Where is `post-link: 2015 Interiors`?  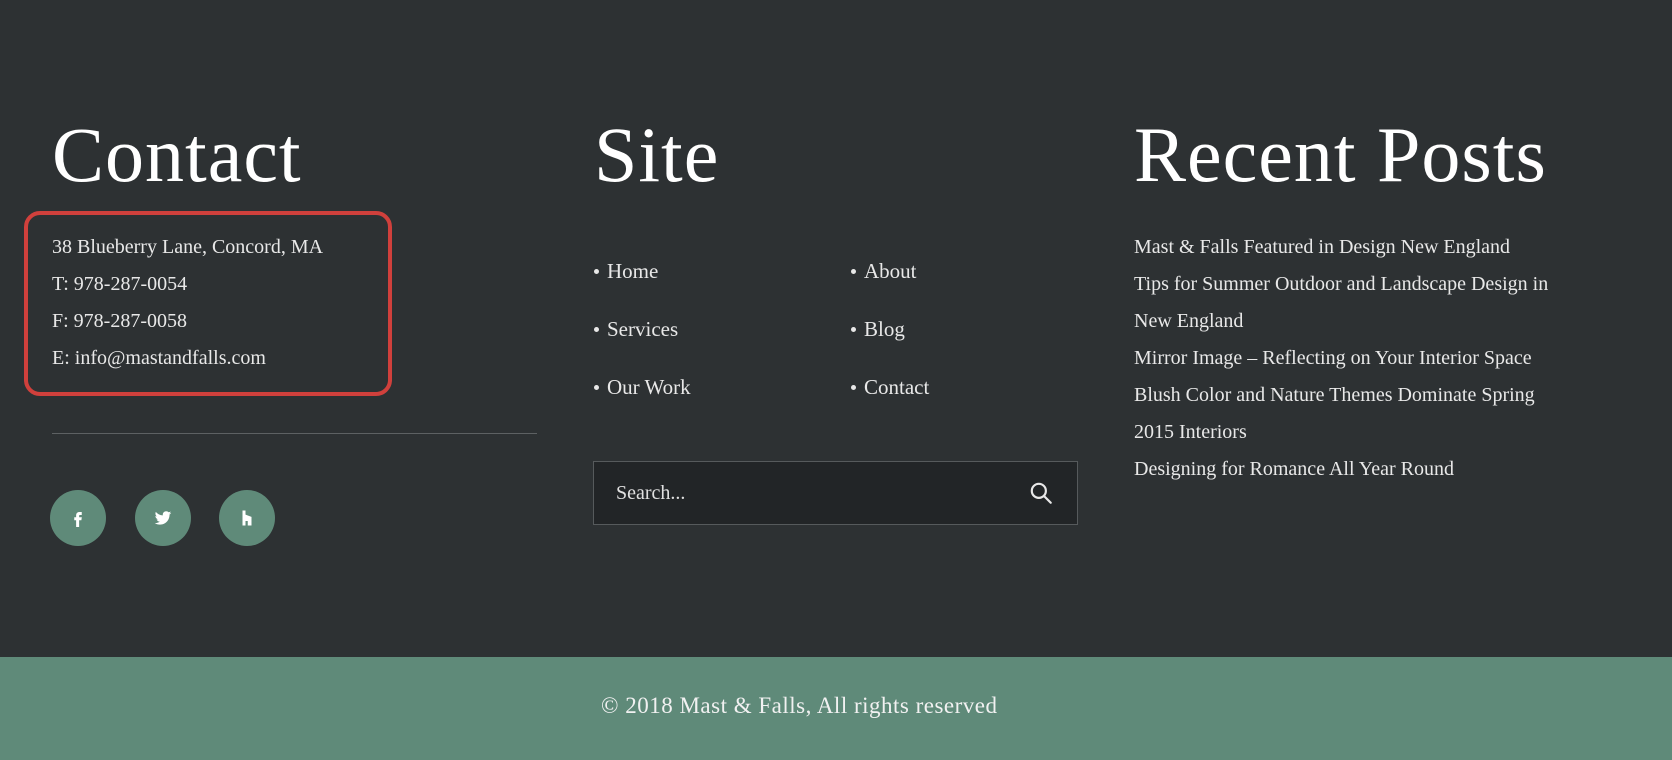
post-link: 2015 Interiors is located at coordinates (1190, 432).